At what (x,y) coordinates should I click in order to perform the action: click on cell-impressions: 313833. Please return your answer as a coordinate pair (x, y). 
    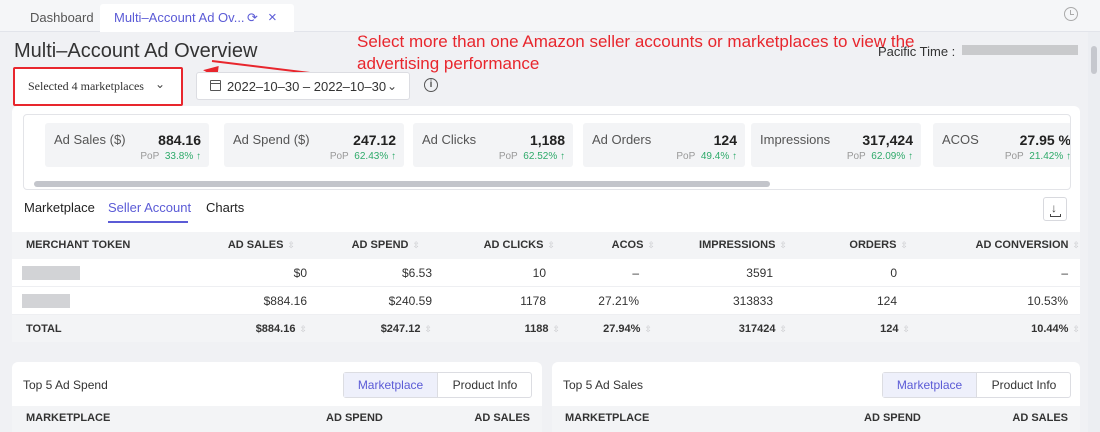
    Looking at the image, I should click on (752, 301).